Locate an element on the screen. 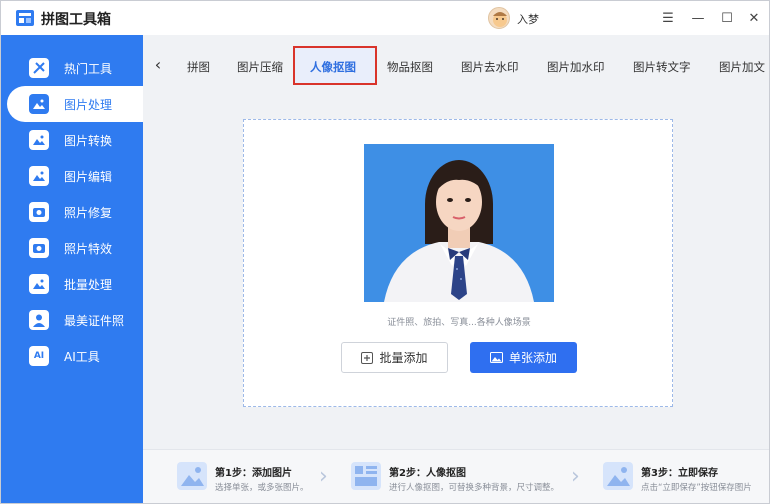  sidebar-item-photo-repair: 照片修复 is located at coordinates (72, 212).